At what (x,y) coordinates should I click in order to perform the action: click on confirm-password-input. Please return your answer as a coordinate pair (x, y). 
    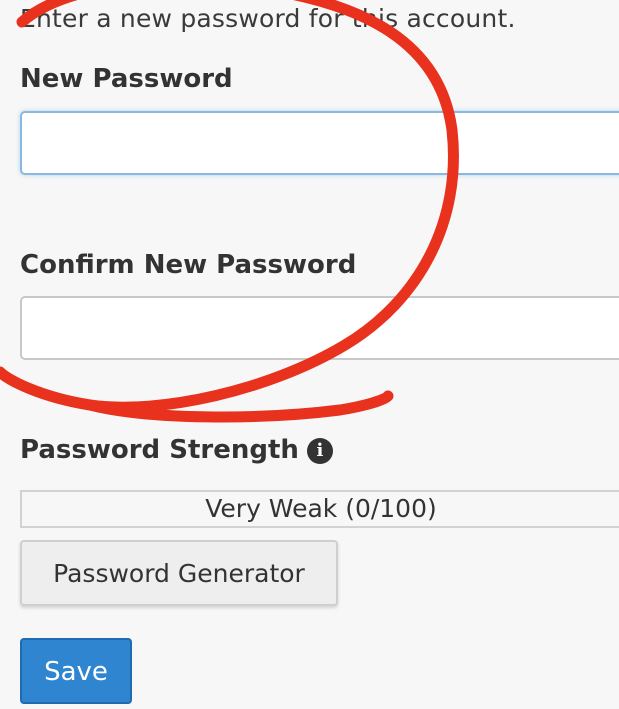
    Looking at the image, I should click on (319, 328).